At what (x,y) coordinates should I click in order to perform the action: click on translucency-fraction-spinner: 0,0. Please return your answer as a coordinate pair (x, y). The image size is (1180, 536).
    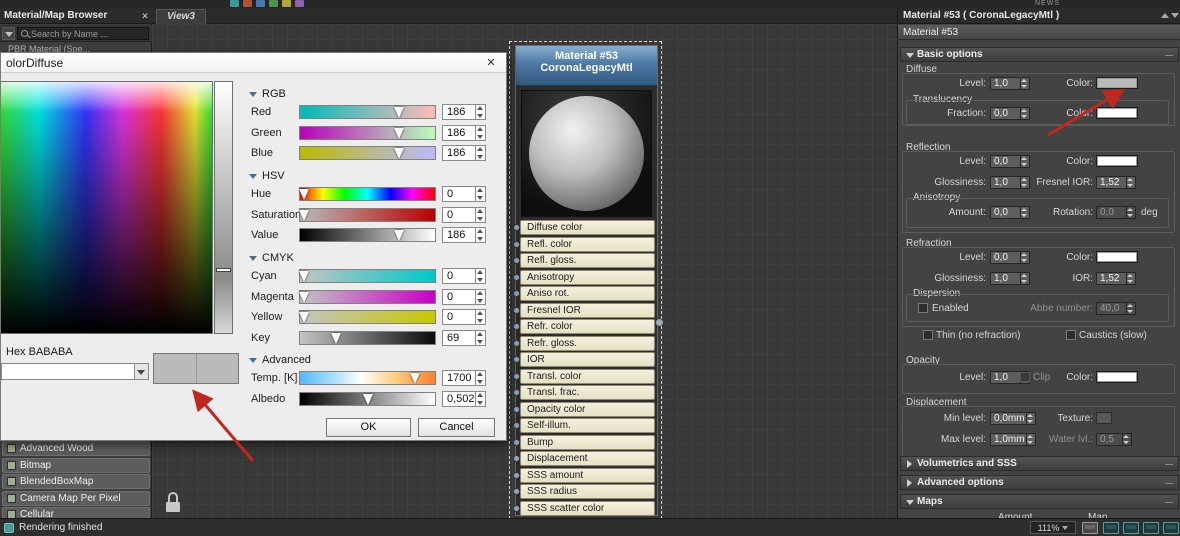
    Looking at the image, I should click on (1010, 113).